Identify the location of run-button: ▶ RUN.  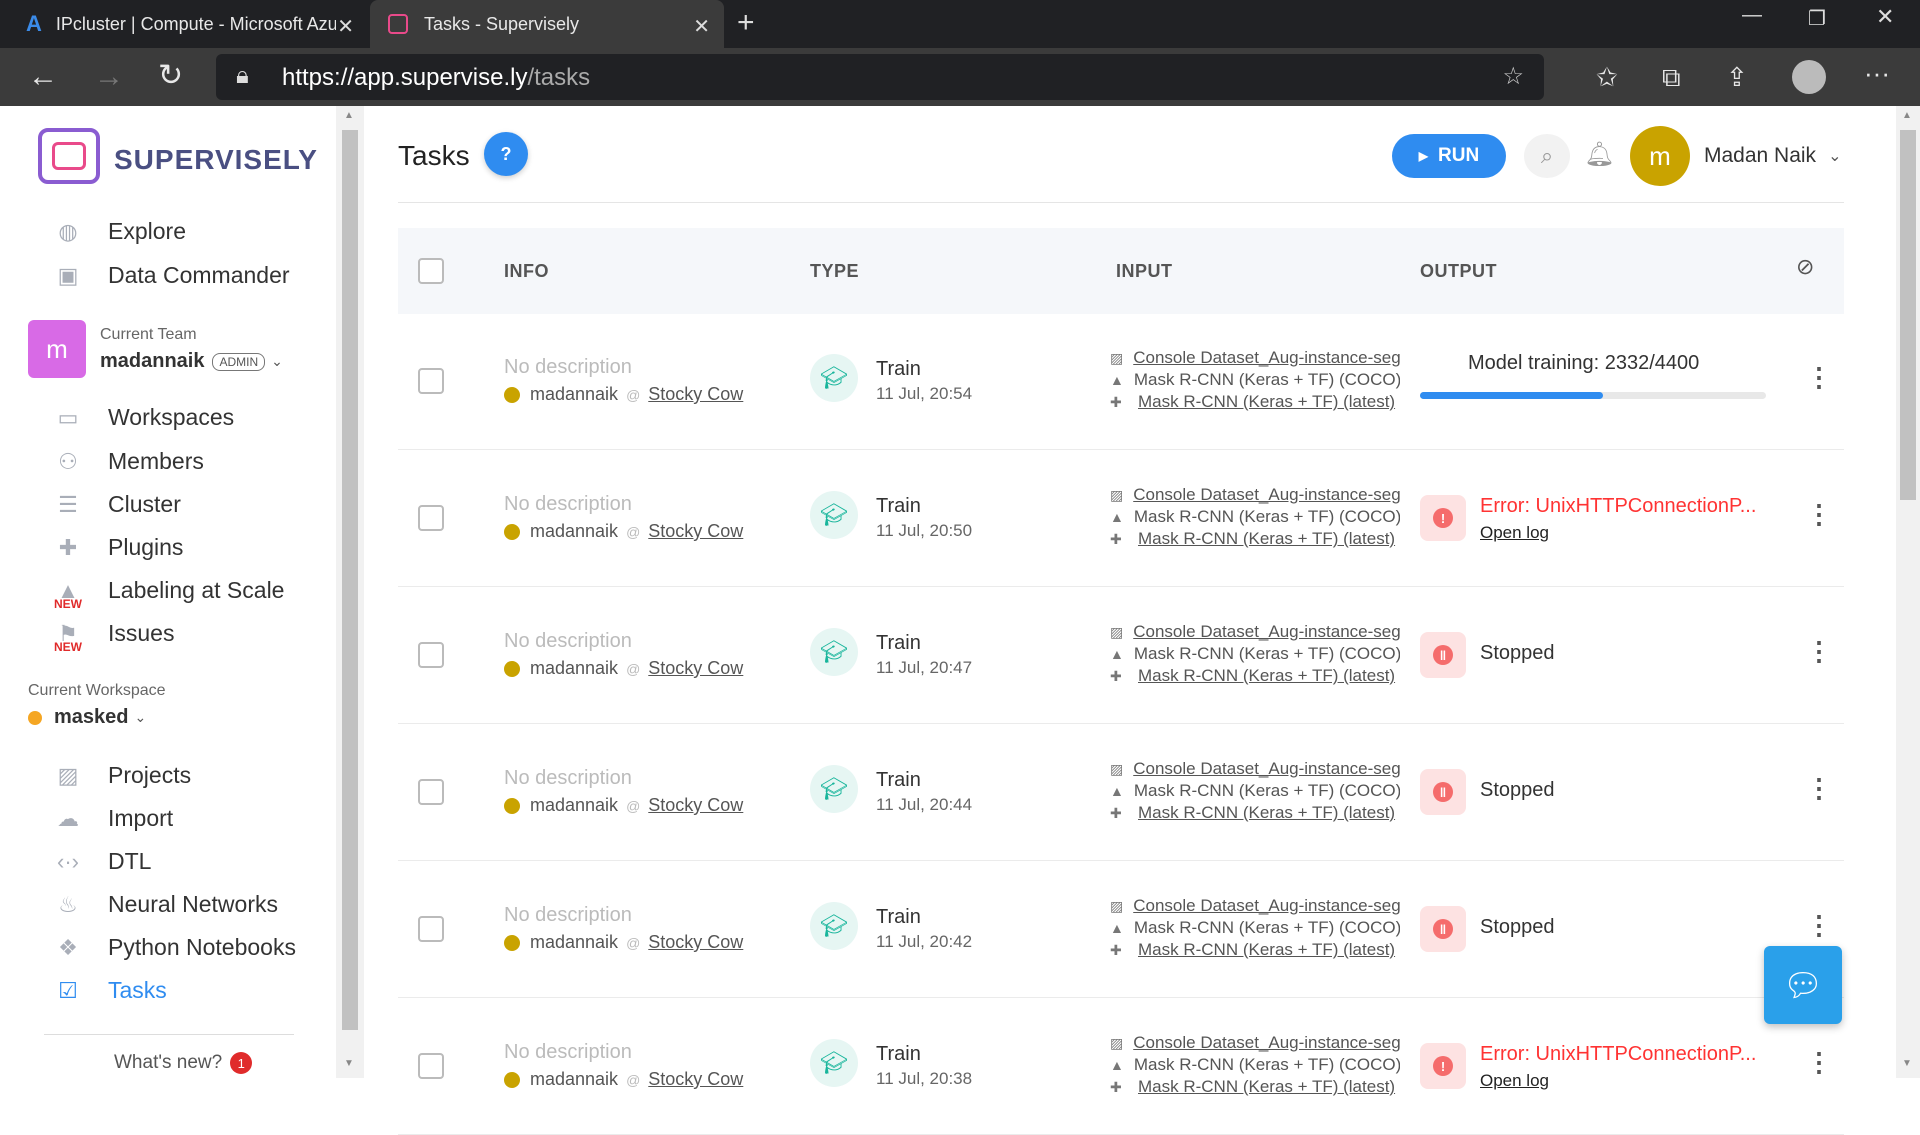
(1449, 156).